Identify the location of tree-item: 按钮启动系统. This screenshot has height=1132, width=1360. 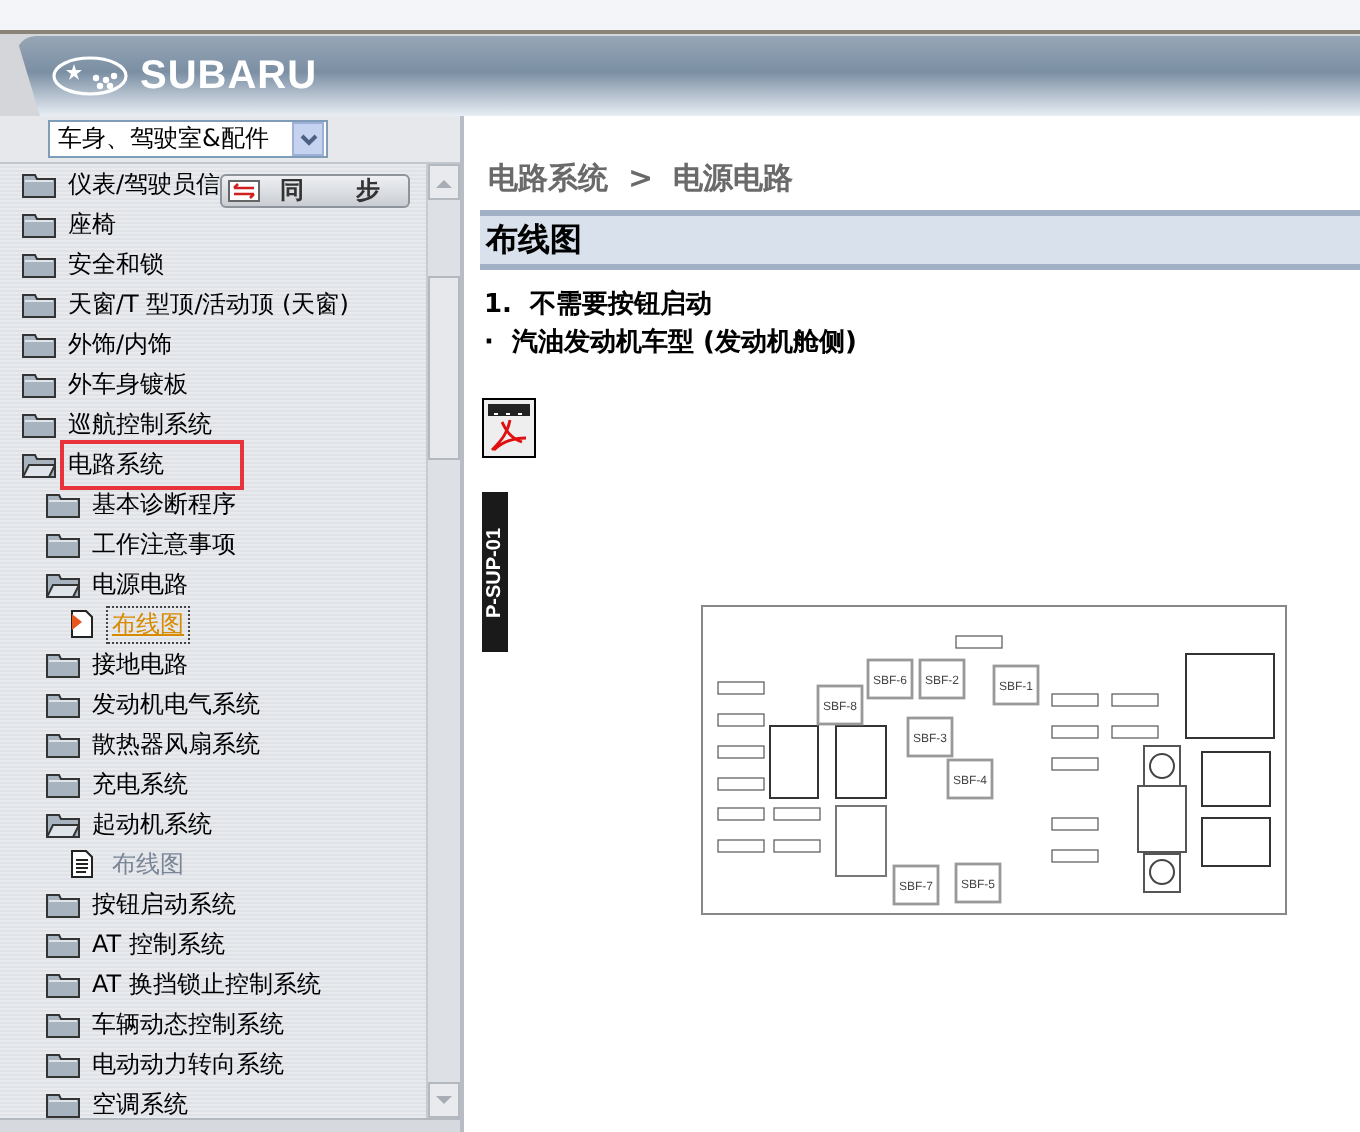
(164, 904).